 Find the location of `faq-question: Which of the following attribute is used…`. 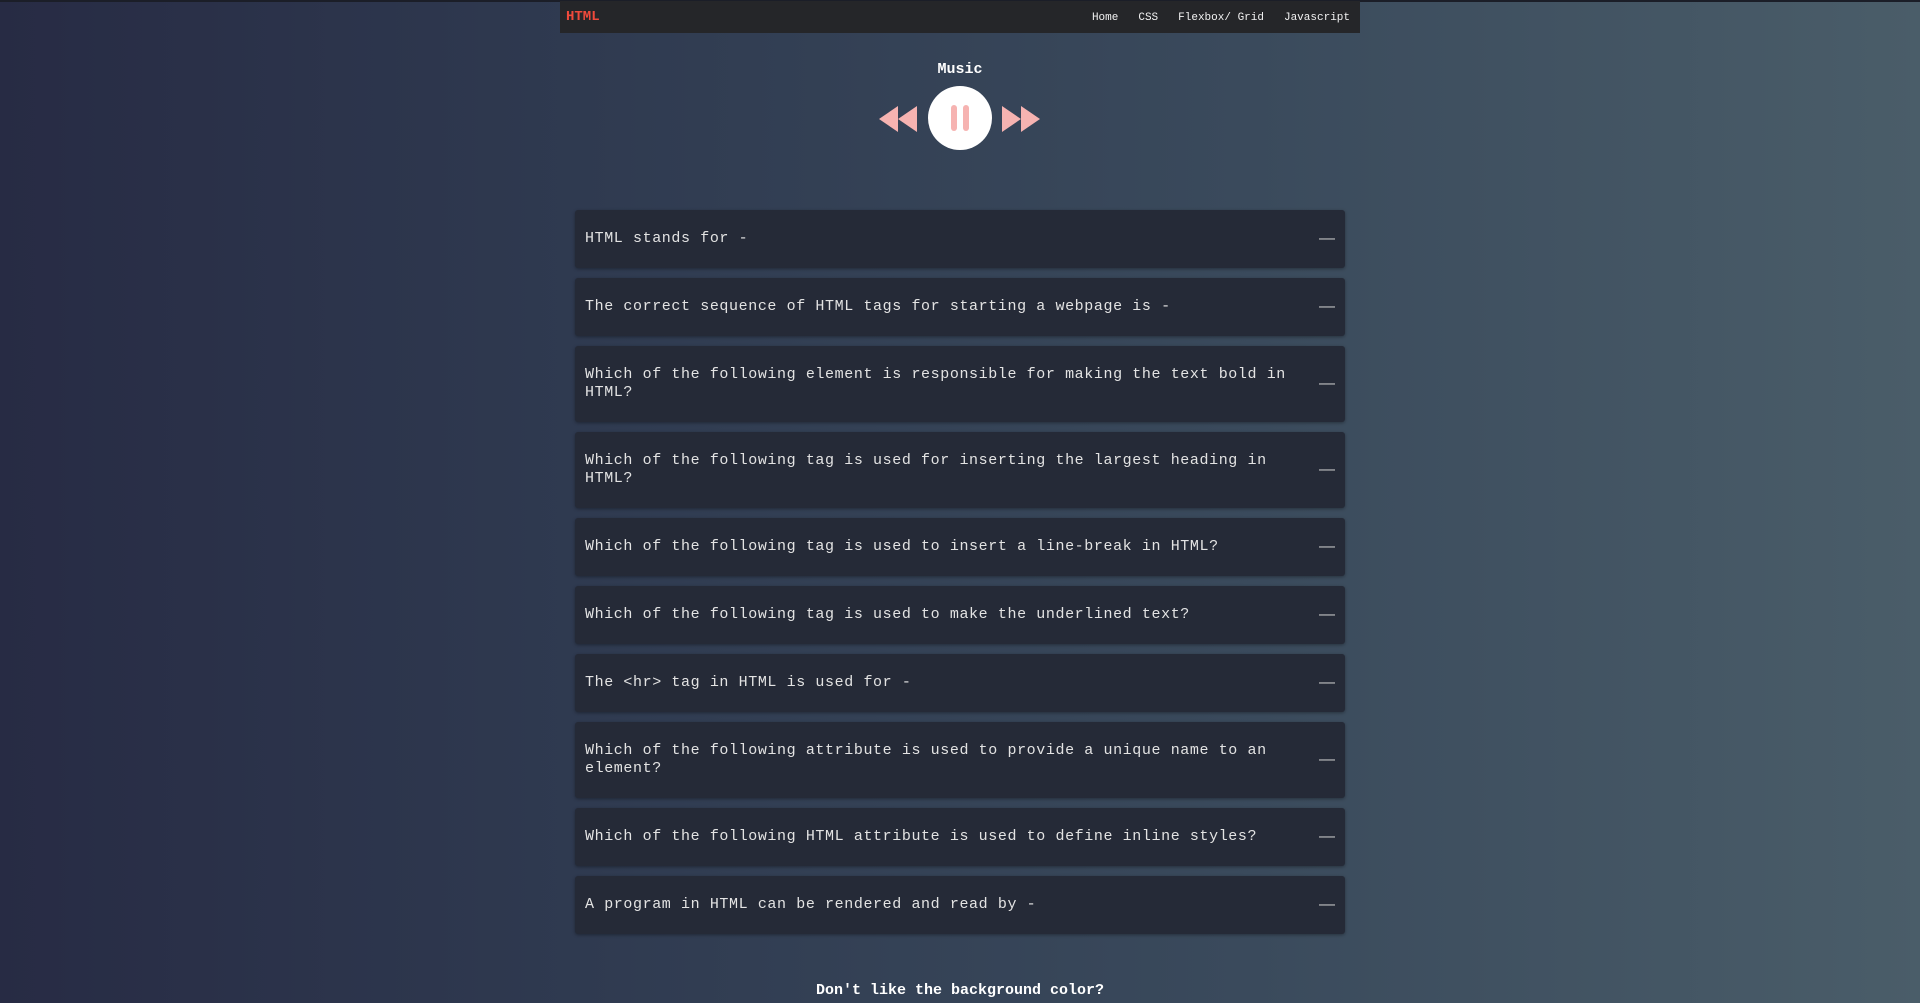

faq-question: Which of the following attribute is used… is located at coordinates (926, 759).